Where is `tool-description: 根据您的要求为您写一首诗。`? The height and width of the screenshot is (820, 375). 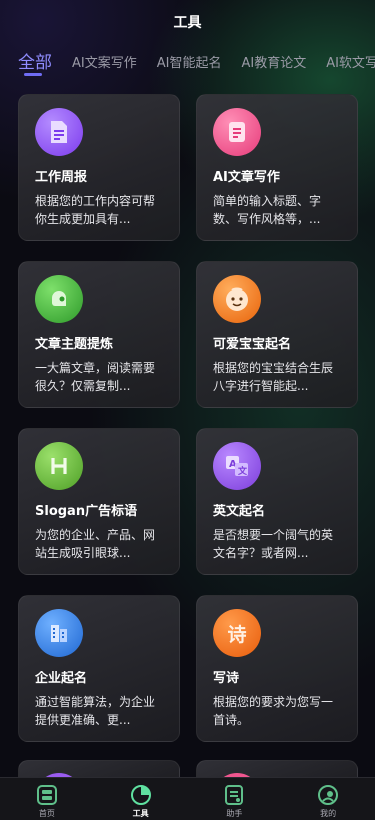
tool-description: 根据您的要求为您写一首诗。 is located at coordinates (273, 711).